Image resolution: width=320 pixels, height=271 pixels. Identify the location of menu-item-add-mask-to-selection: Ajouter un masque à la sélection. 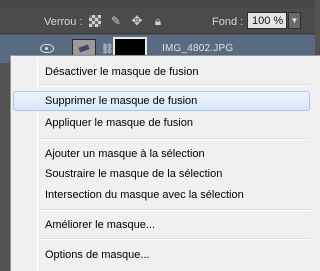
(161, 154).